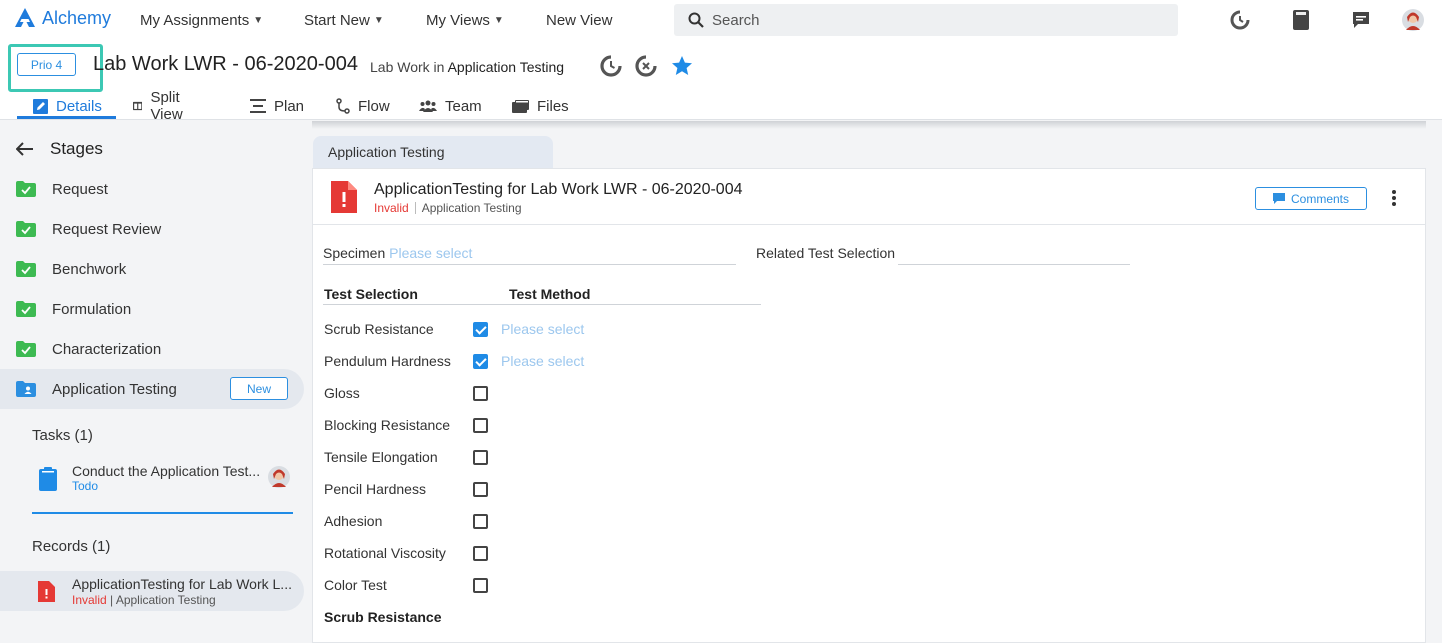  What do you see at coordinates (1361, 20) in the screenshot?
I see `chat-icon` at bounding box center [1361, 20].